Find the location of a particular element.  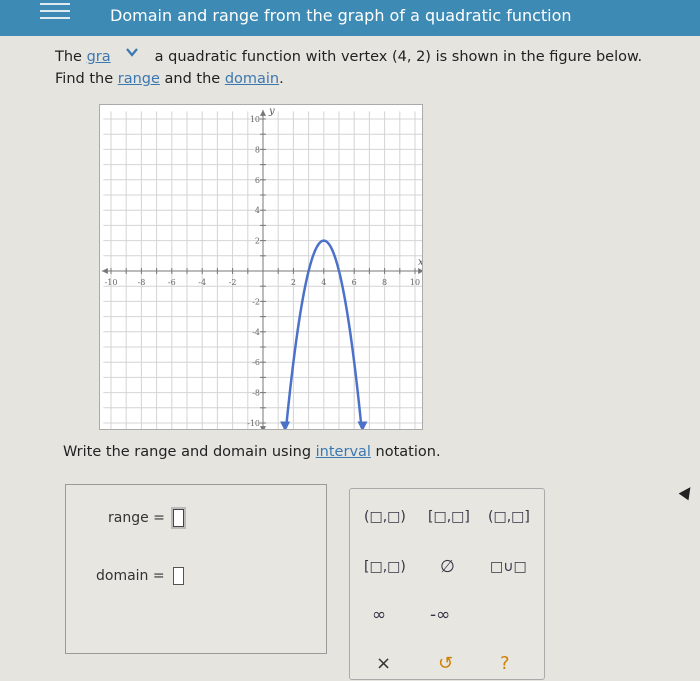

help-icon: ? is located at coordinates (505, 663).